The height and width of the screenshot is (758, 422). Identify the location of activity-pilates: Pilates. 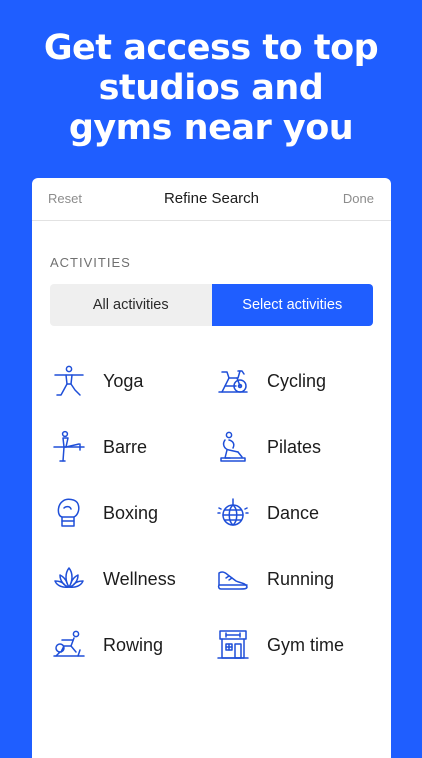
(294, 447).